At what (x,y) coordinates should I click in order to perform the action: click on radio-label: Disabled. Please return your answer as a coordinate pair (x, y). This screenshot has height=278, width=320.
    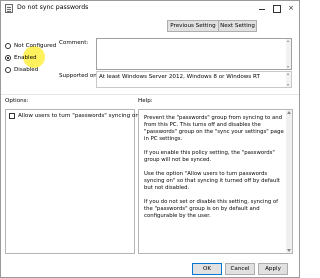
    Looking at the image, I should click on (26, 69).